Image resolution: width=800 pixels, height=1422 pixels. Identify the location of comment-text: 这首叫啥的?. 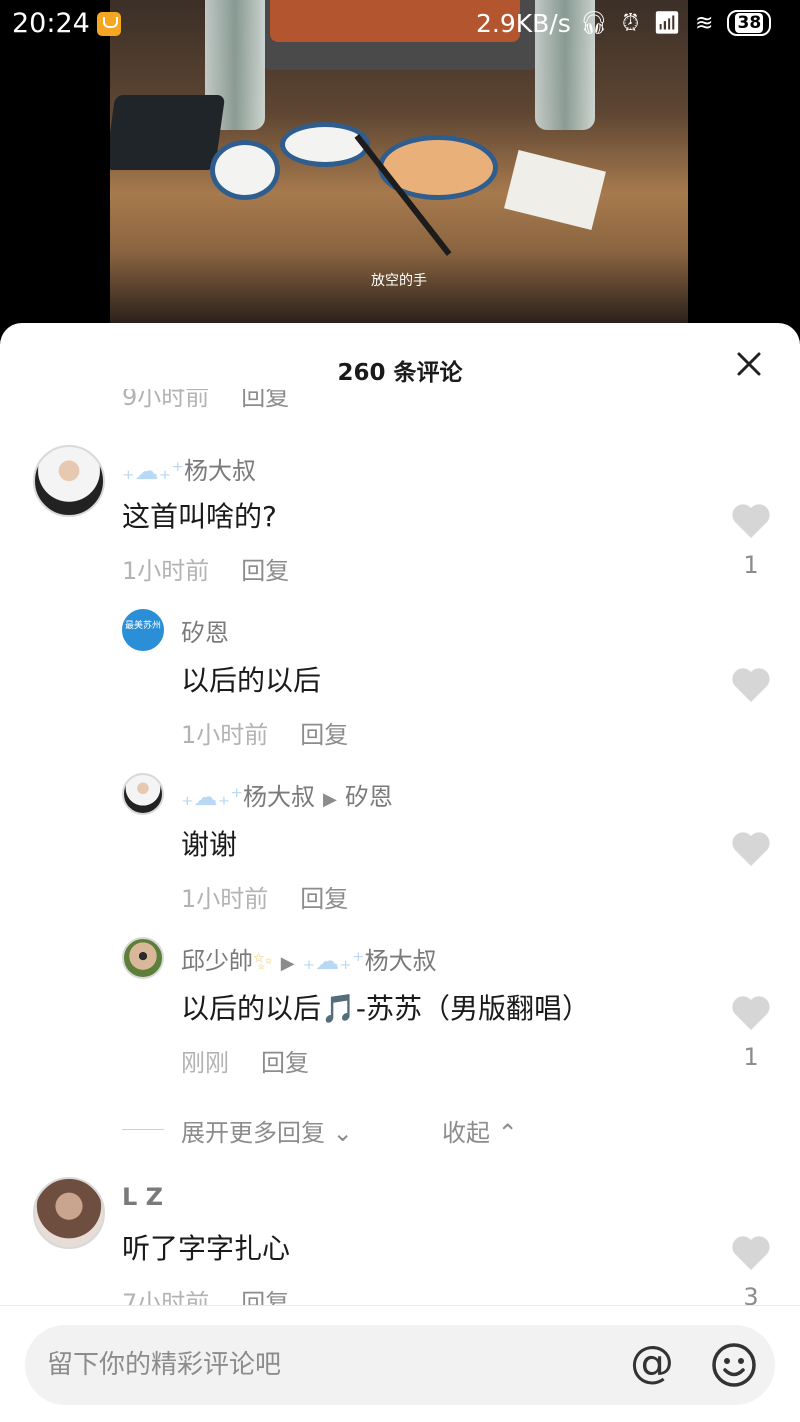
(199, 516).